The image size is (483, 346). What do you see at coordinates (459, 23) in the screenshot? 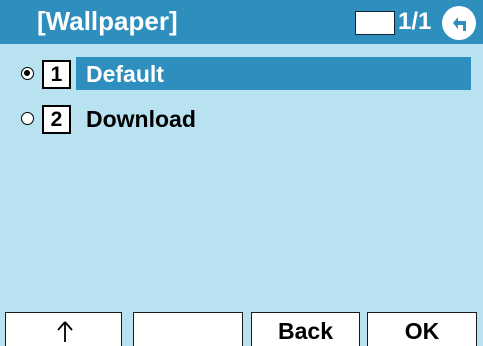
I see `back-arrow-icon` at bounding box center [459, 23].